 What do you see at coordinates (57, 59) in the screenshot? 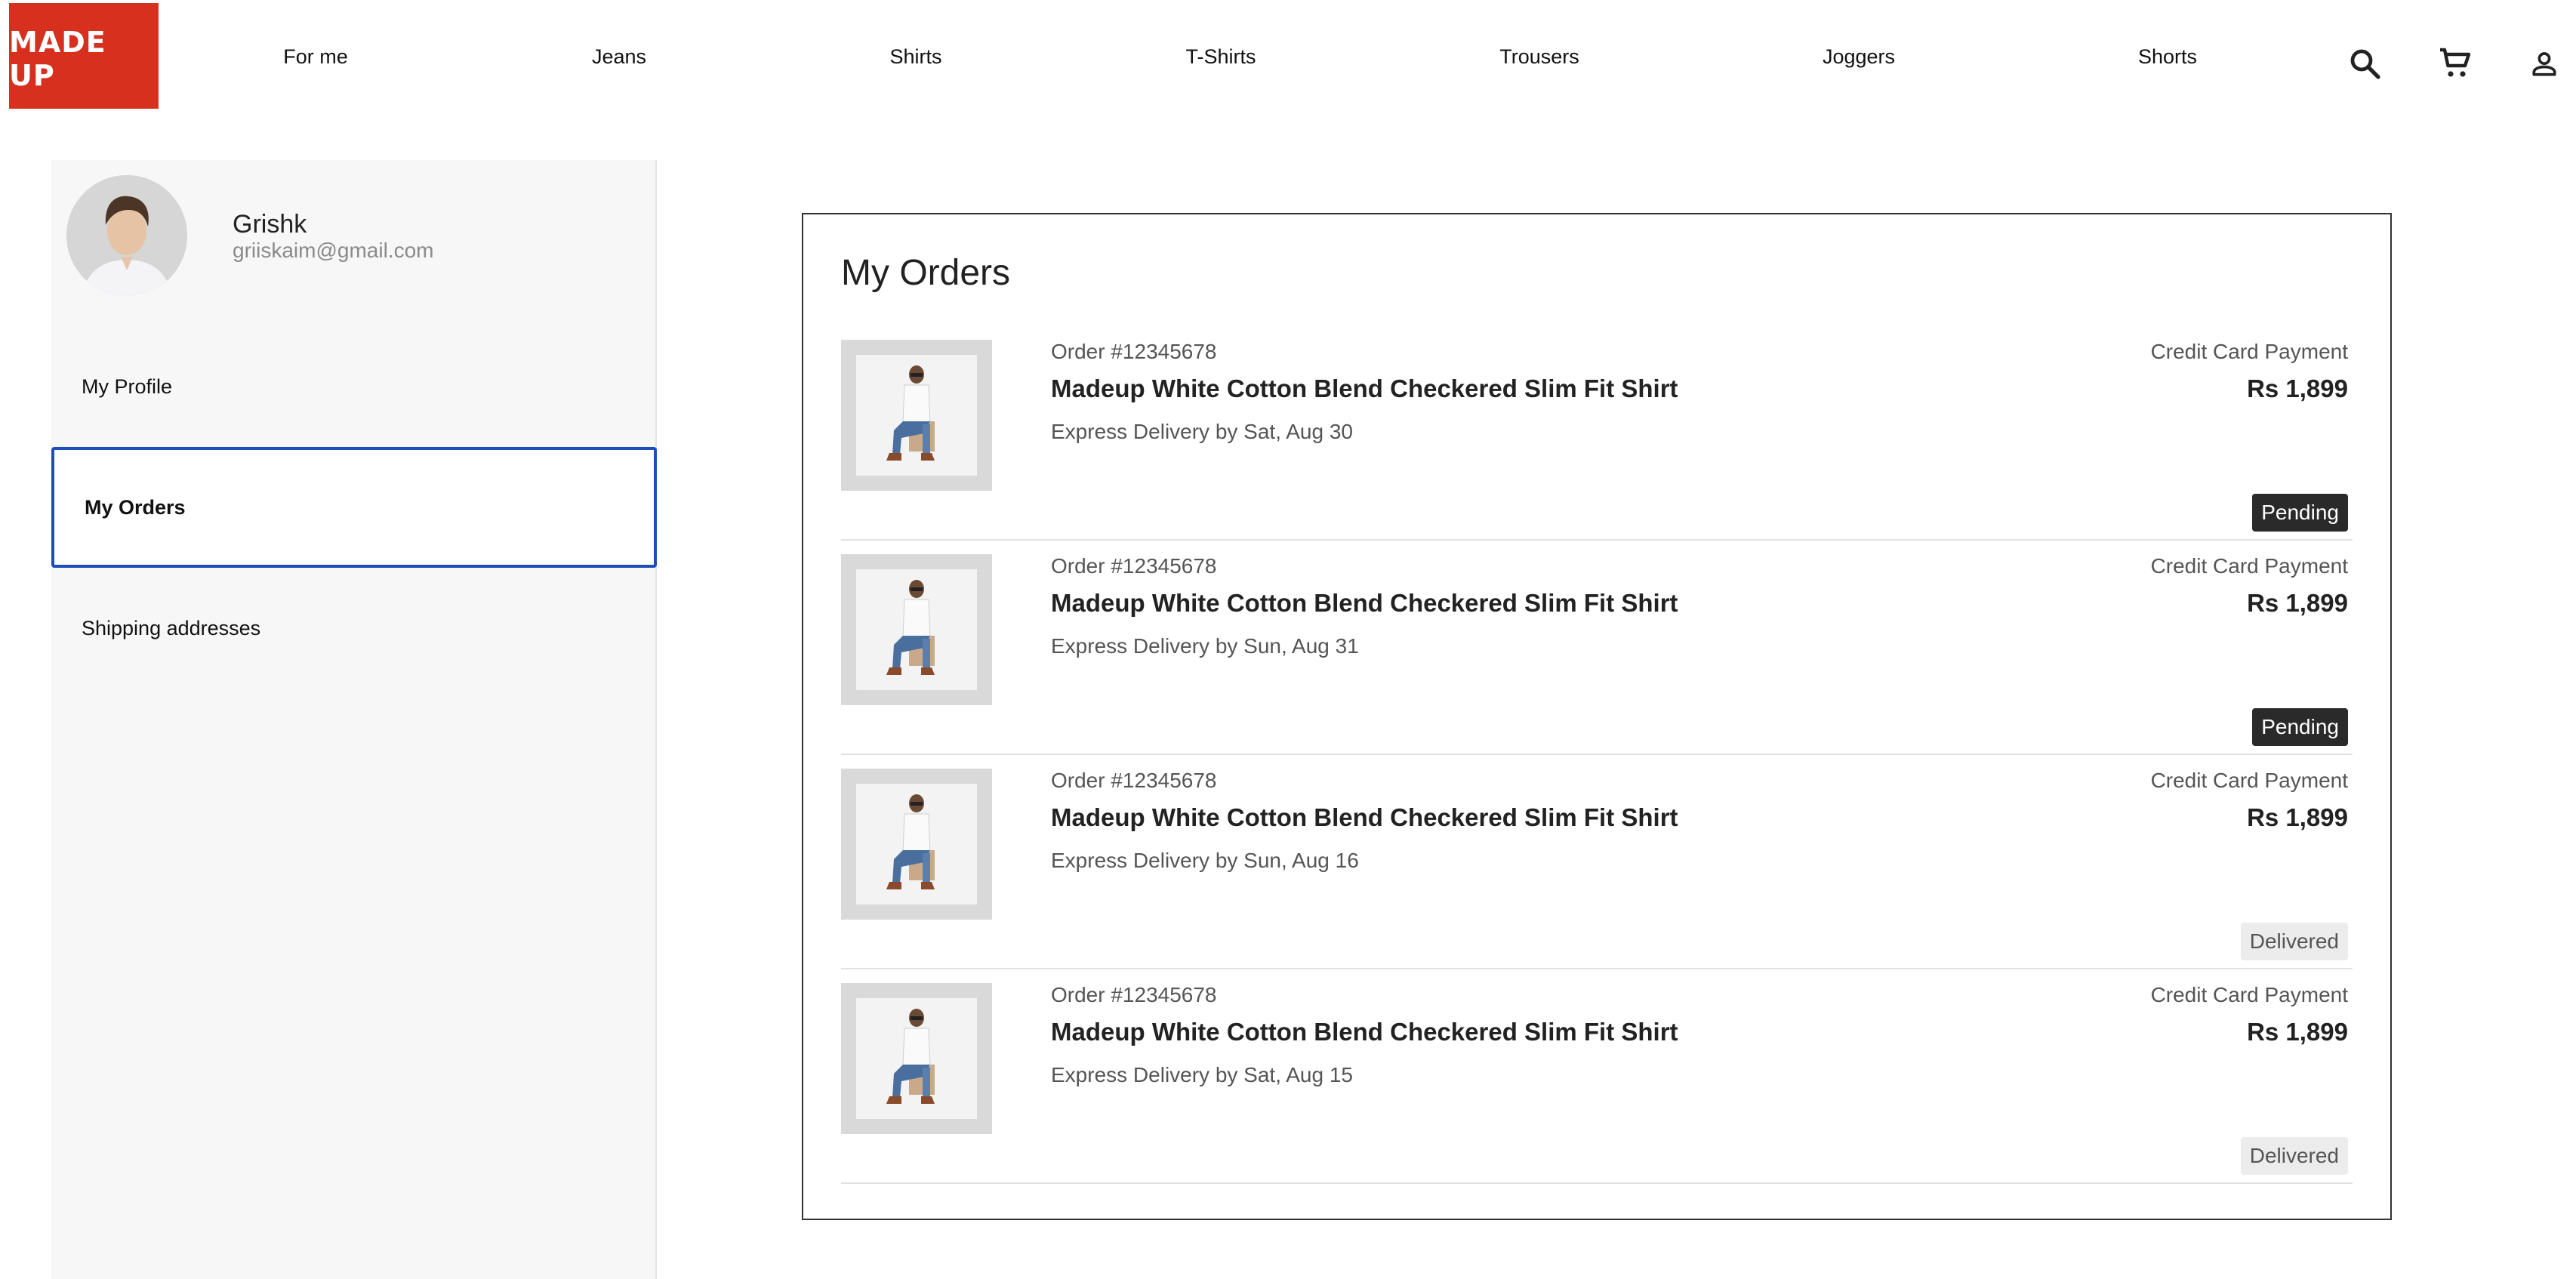
I see `brand-logo-text: MADE UP` at bounding box center [57, 59].